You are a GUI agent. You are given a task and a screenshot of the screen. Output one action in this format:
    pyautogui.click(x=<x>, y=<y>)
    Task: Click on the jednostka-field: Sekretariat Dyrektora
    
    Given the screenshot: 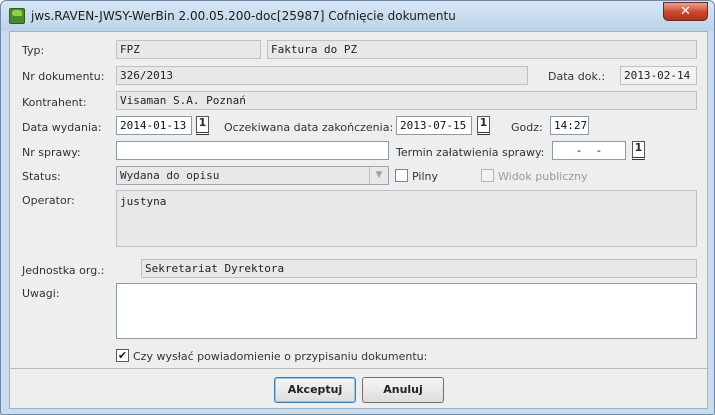 What is the action you would take?
    pyautogui.click(x=419, y=268)
    